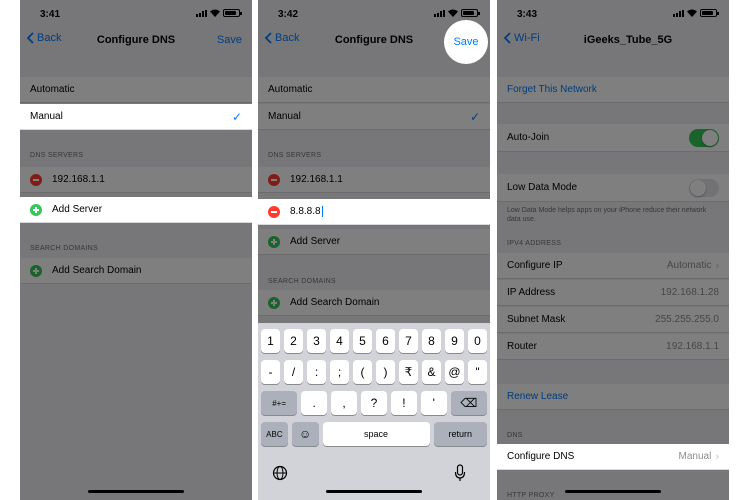  Describe the element at coordinates (695, 456) in the screenshot. I see `configure-dns-value: Manual` at that location.